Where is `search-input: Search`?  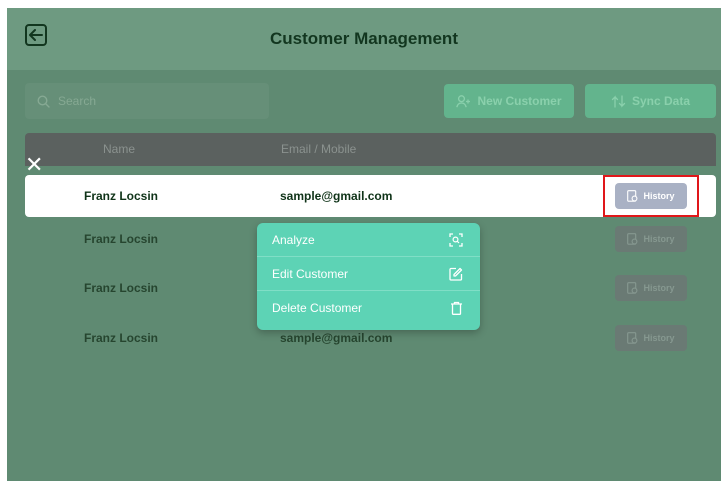 search-input: Search is located at coordinates (147, 101).